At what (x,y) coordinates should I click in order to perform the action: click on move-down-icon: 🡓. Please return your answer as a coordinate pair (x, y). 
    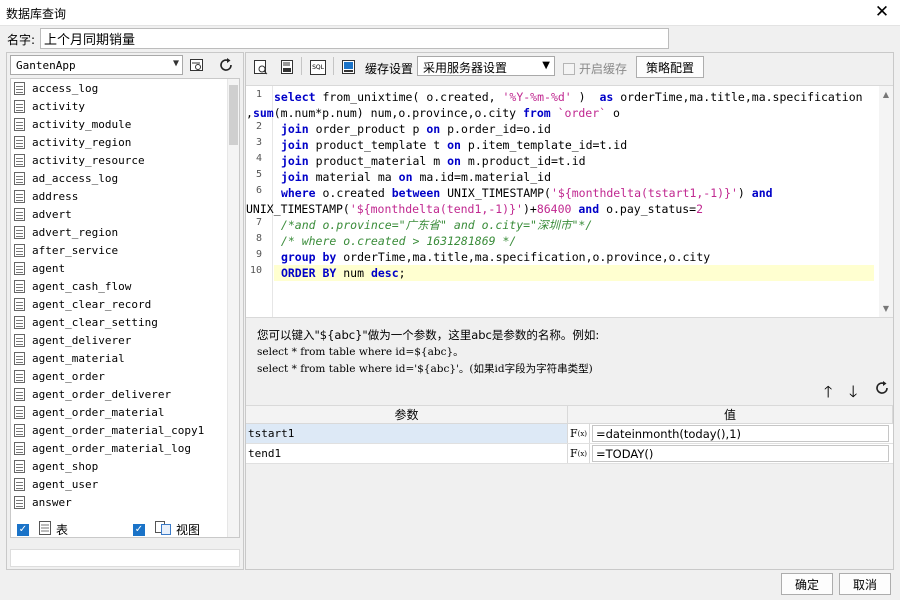
    Looking at the image, I should click on (853, 394).